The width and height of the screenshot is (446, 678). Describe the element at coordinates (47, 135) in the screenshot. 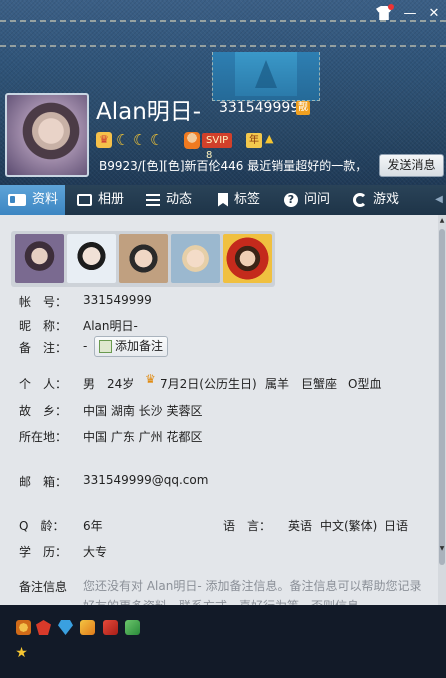

I see `avatar` at that location.